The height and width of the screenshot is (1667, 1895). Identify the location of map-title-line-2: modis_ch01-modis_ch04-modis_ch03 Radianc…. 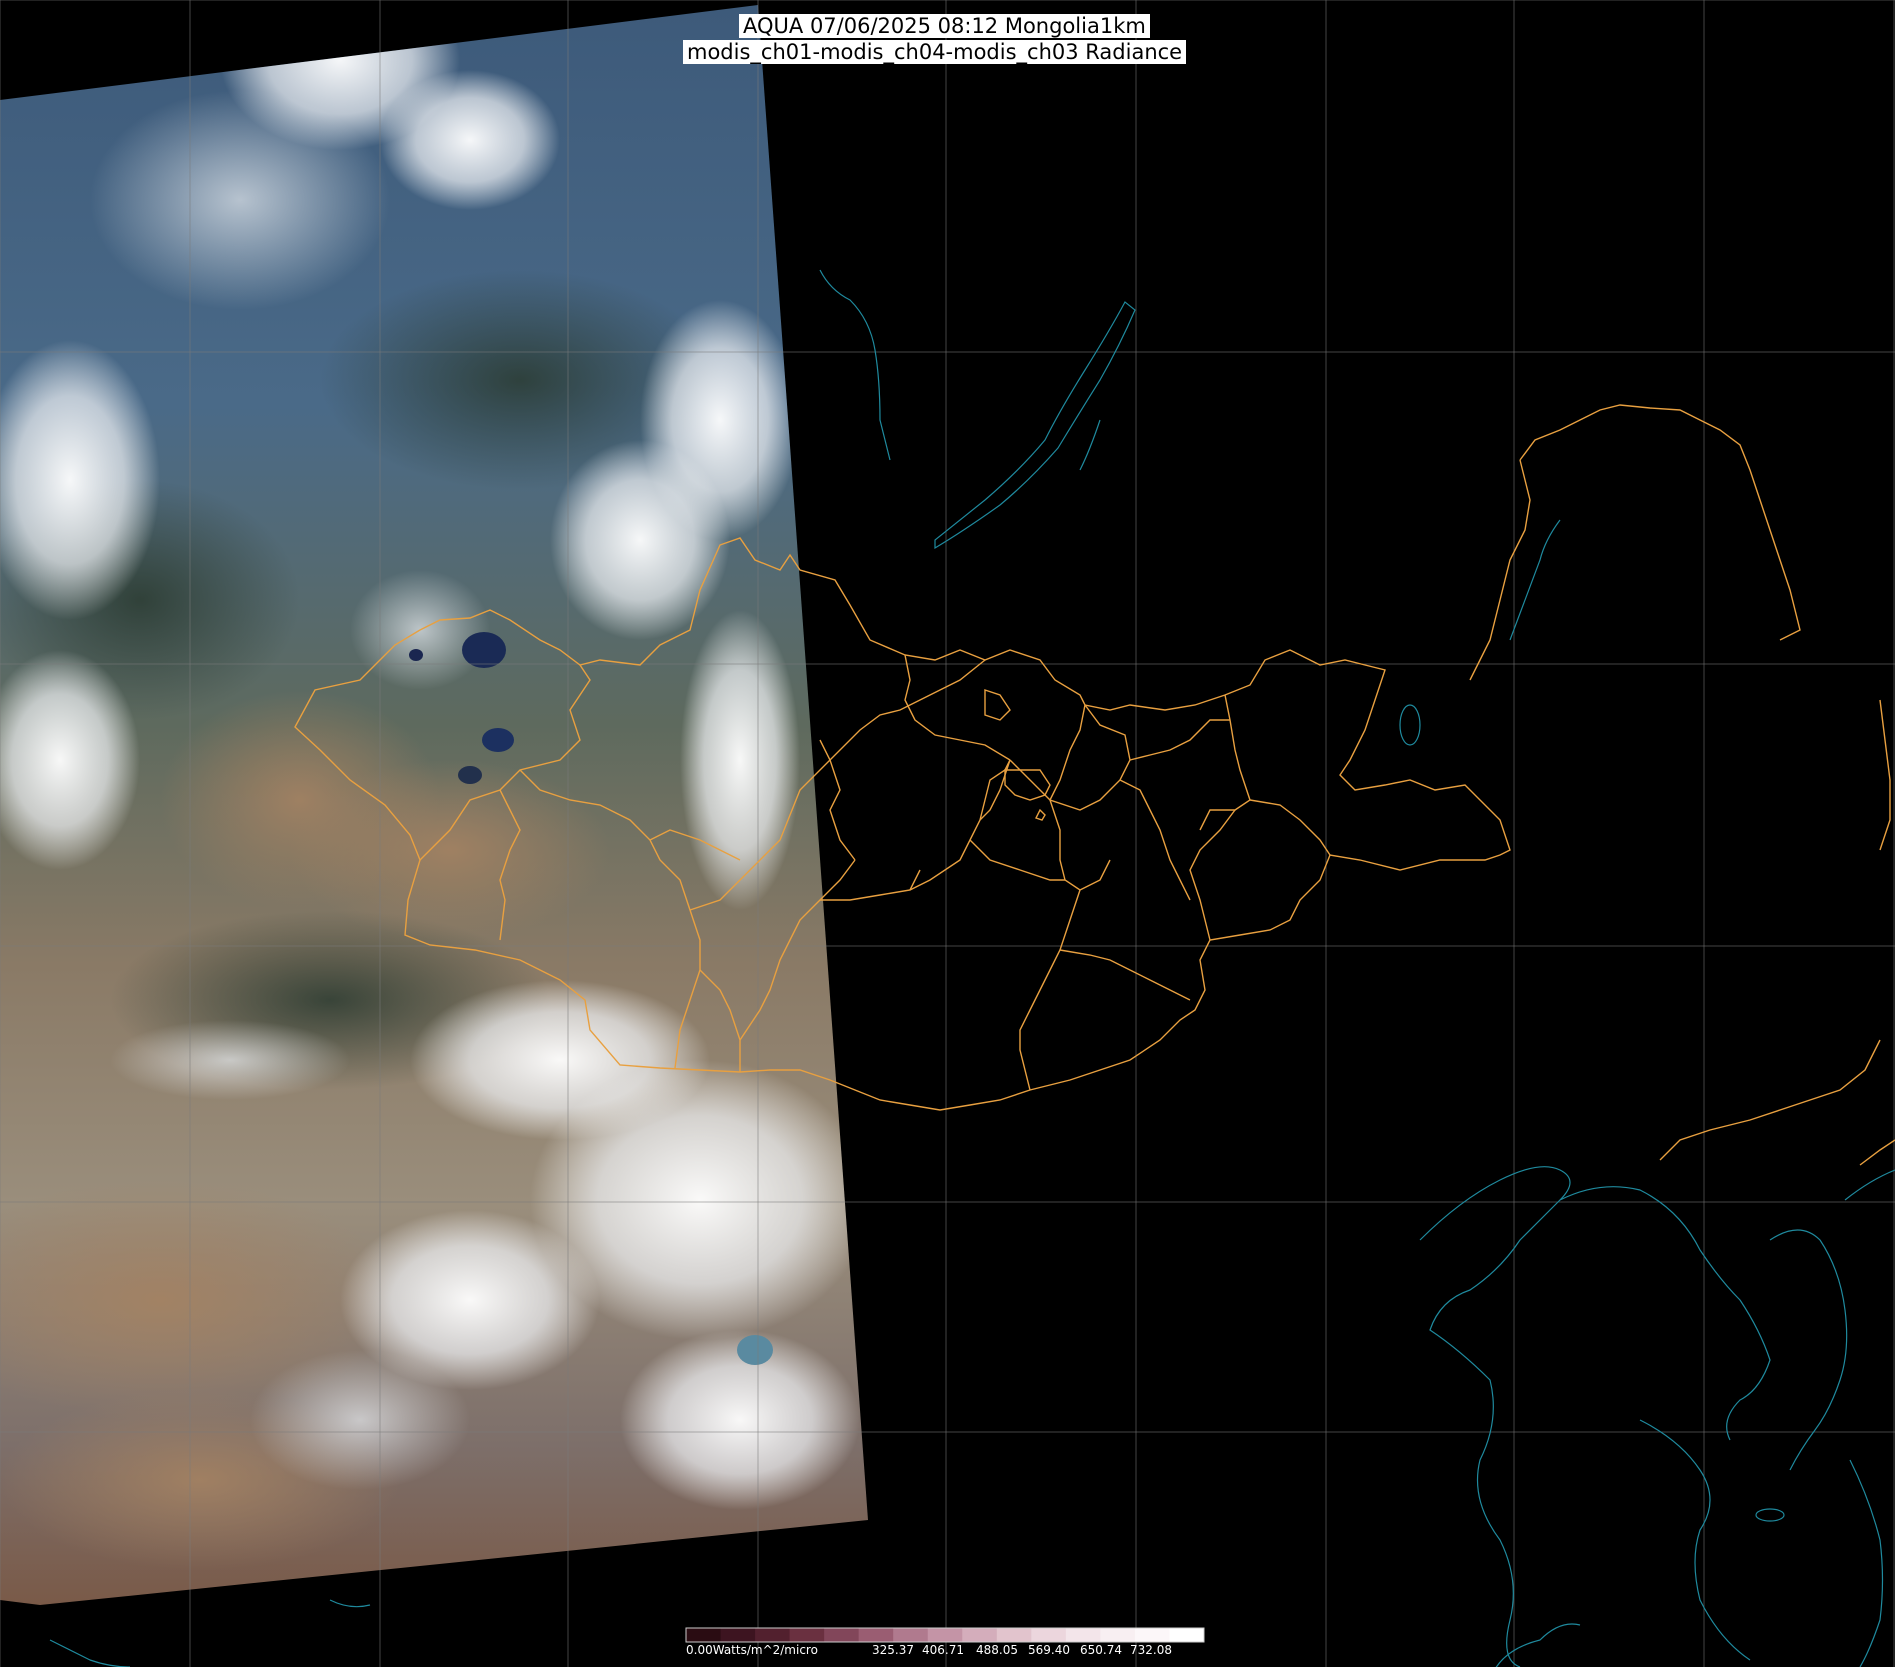
(935, 52).